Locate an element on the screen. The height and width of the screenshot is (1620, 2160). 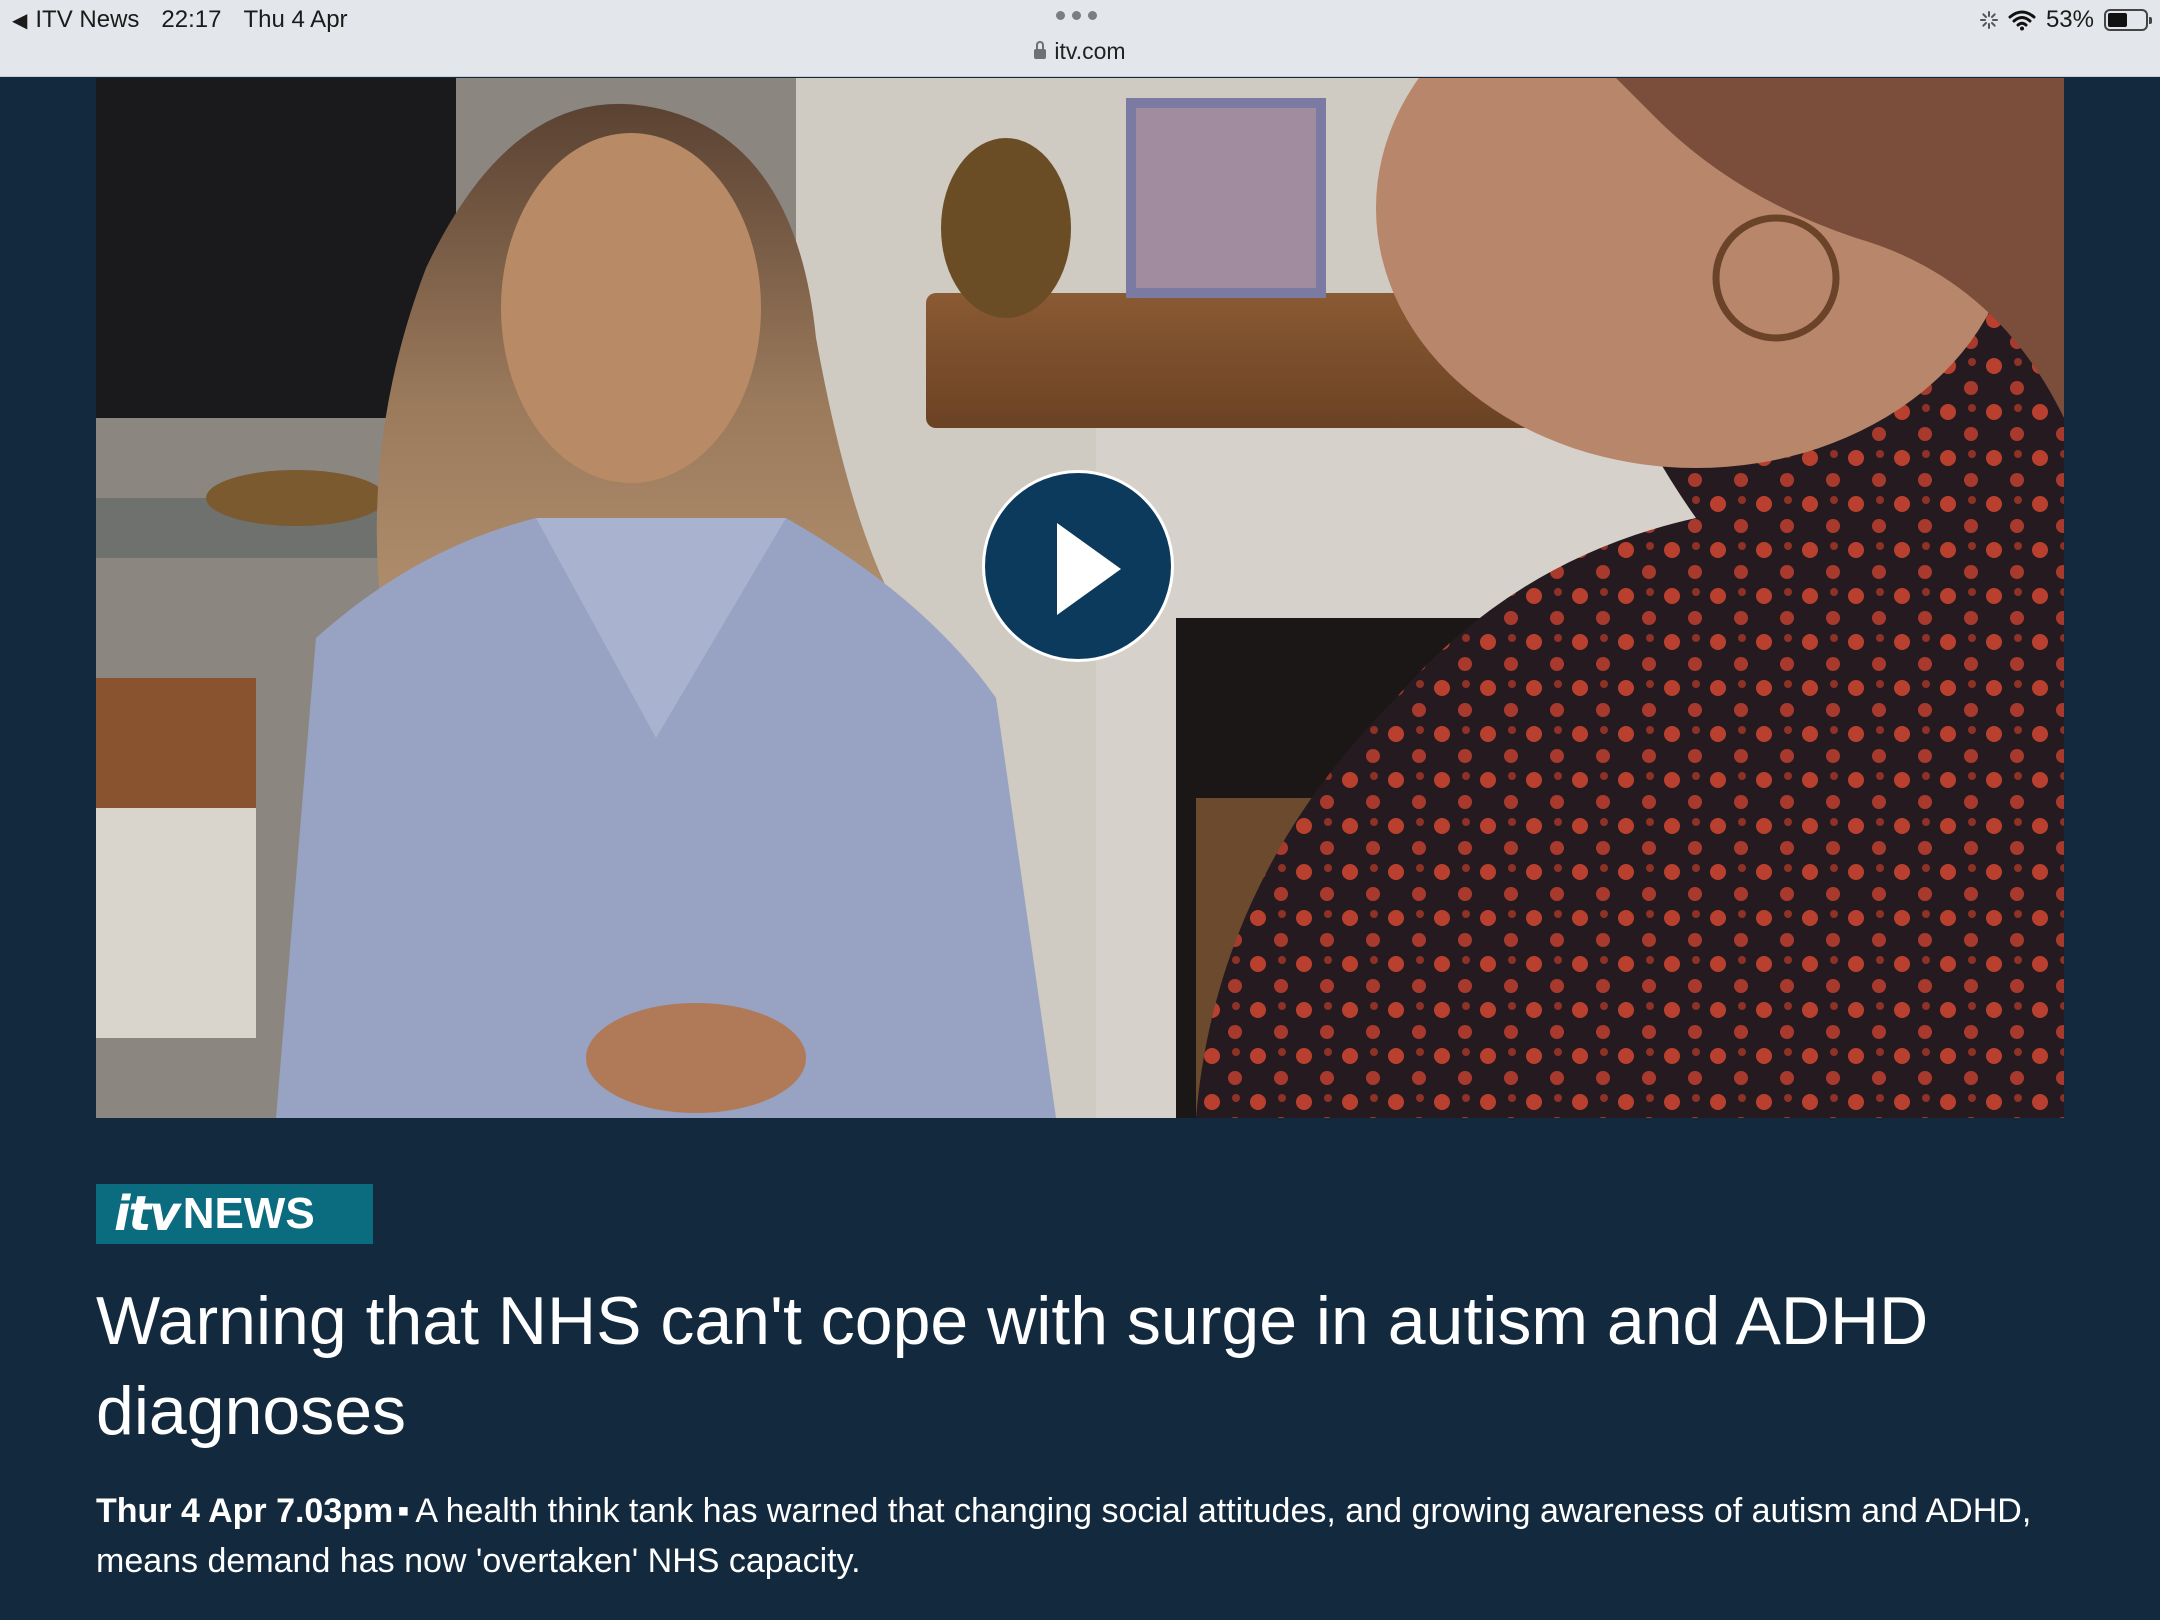
play-icon is located at coordinates (1089, 569).